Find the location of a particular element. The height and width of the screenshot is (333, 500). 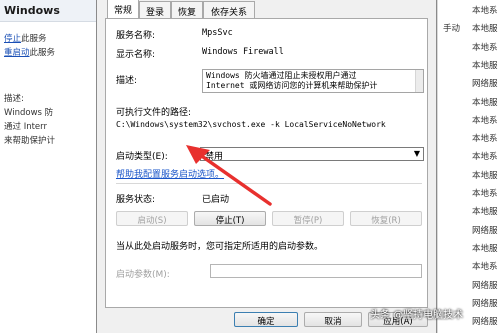

tab-dependencies: 依存关系 is located at coordinates (229, 9).